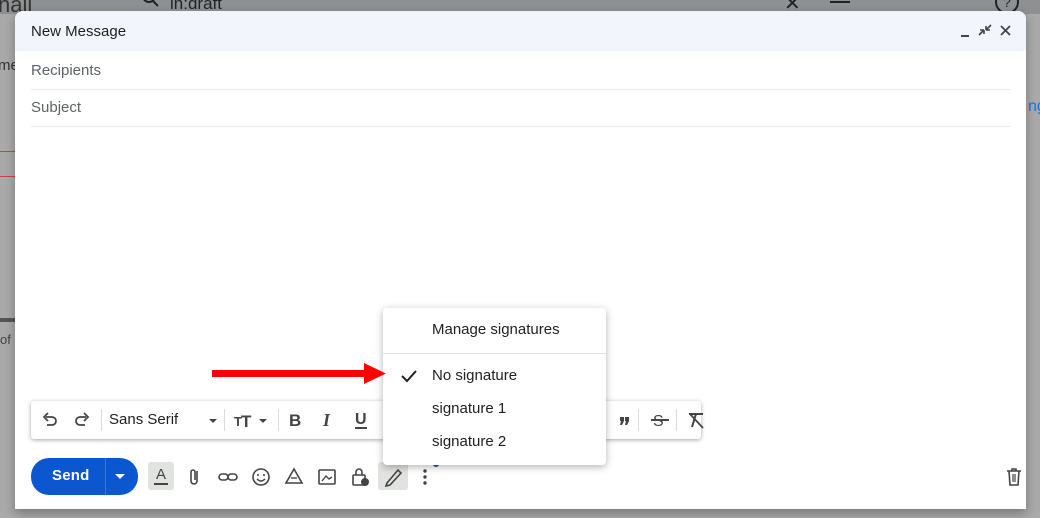  I want to click on underline-icon: U, so click(361, 420).